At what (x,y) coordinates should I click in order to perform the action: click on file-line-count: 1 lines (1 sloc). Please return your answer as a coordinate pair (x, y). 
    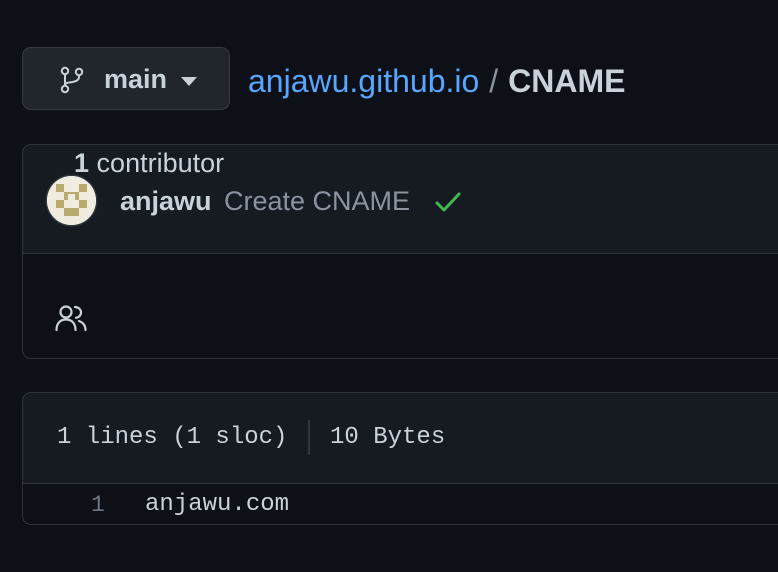
    Looking at the image, I should click on (172, 437).